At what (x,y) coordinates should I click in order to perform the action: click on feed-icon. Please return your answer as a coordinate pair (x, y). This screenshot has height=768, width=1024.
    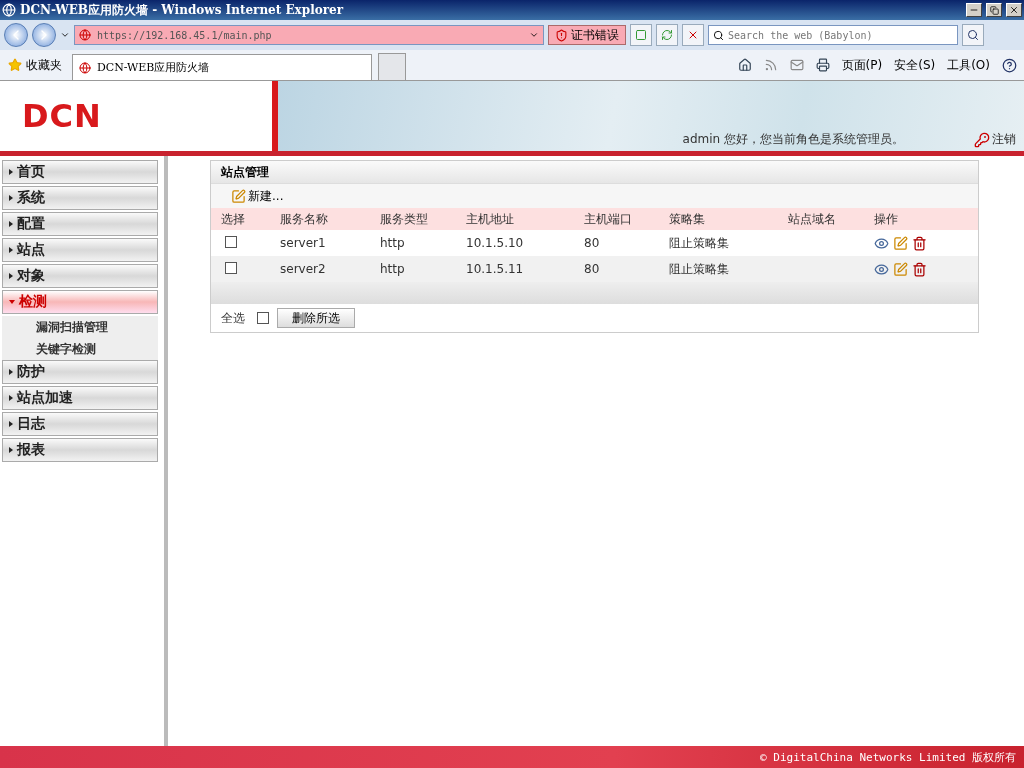
    Looking at the image, I should click on (770, 65).